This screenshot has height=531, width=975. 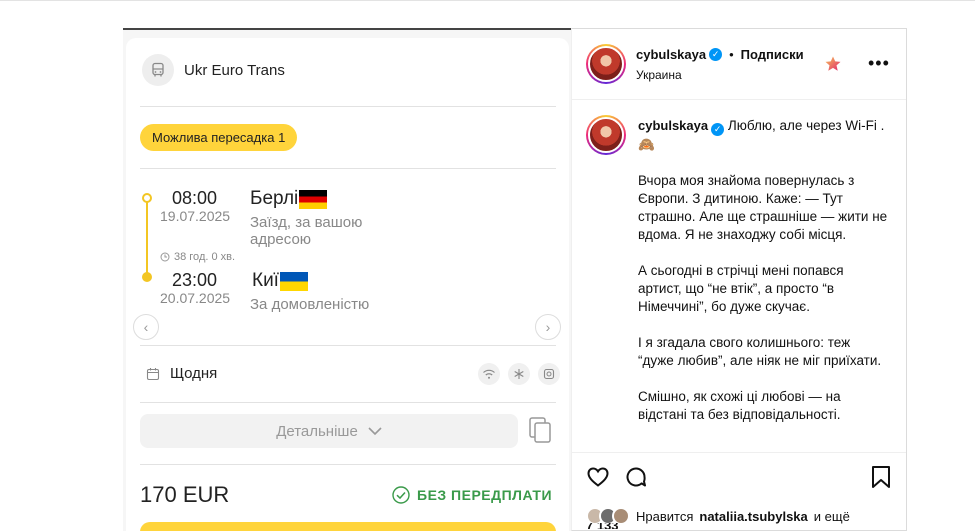 What do you see at coordinates (739, 64) in the screenshot?
I see `post-header: cybulskaya ✓ • Подписки Украина •••` at bounding box center [739, 64].